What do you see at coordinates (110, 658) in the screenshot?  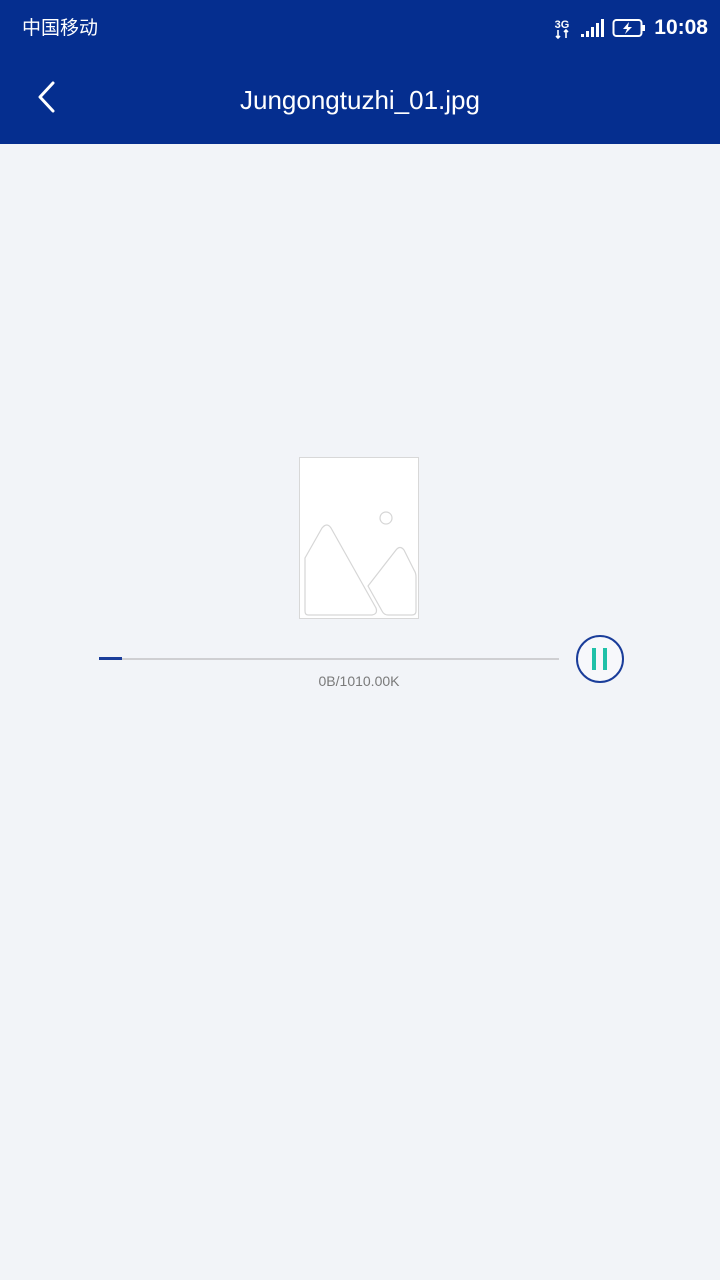 I see `download-progress-fill` at bounding box center [110, 658].